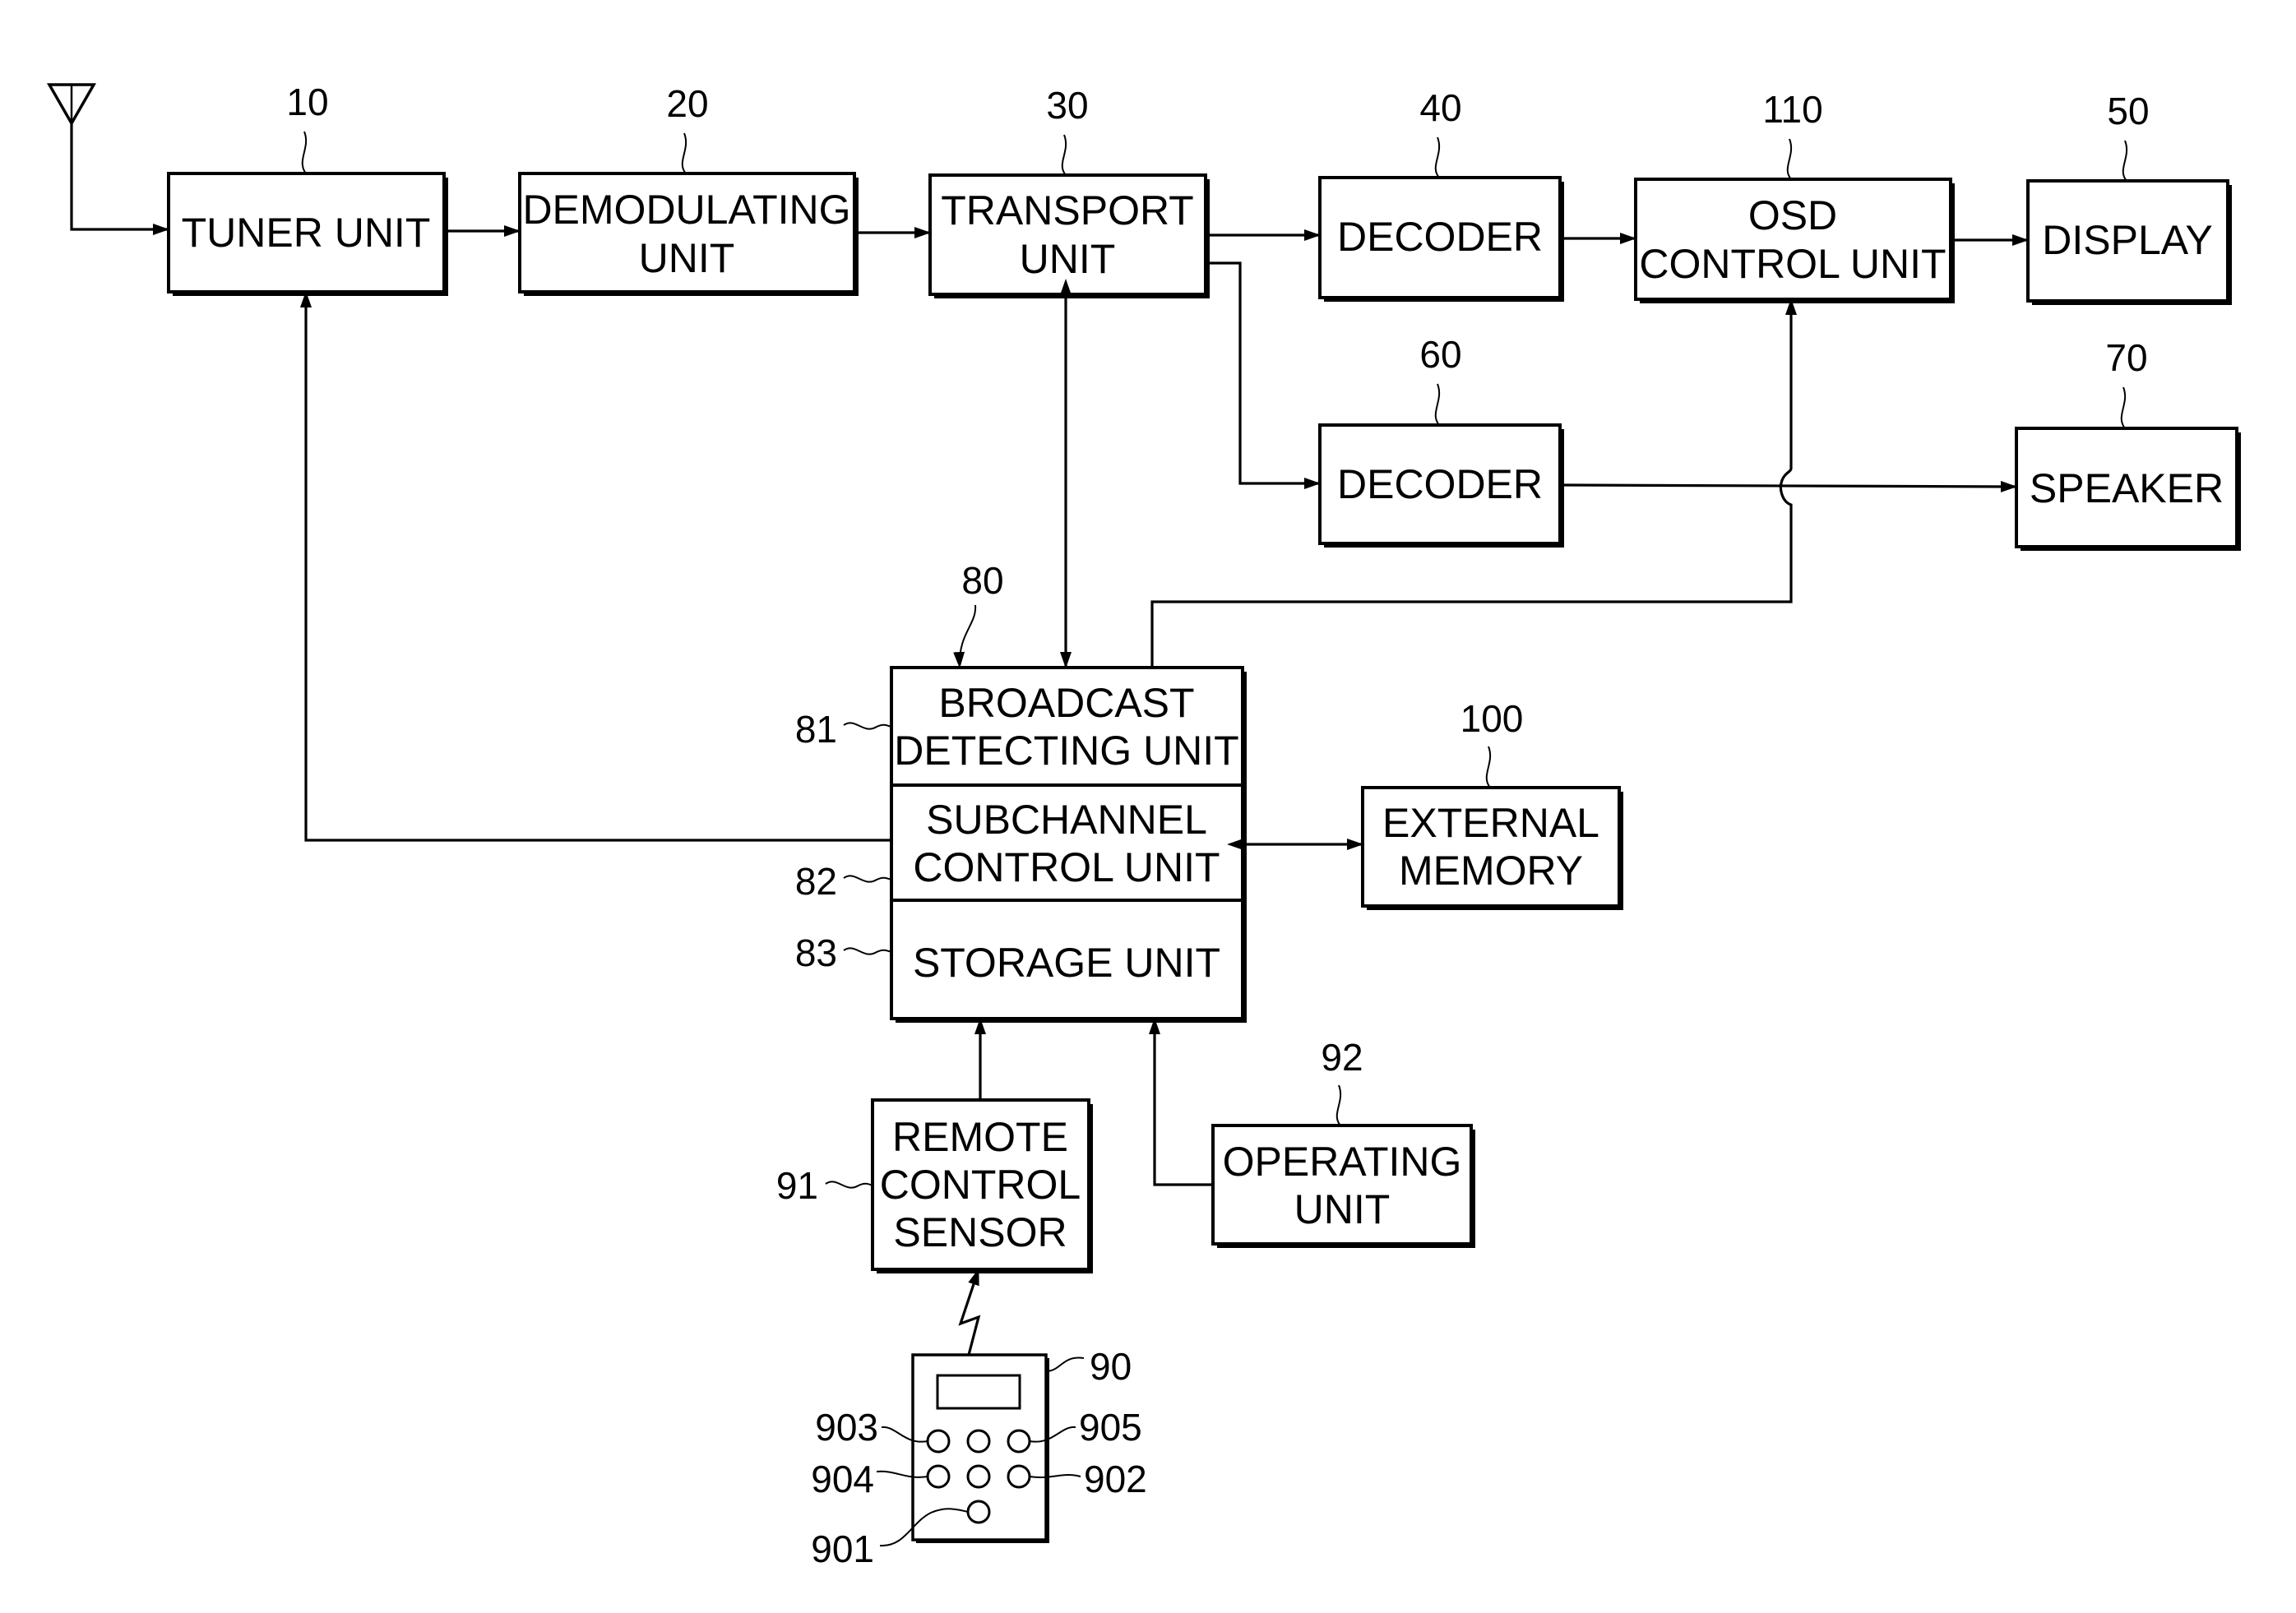  I want to click on button-903-icon, so click(938, 1441).